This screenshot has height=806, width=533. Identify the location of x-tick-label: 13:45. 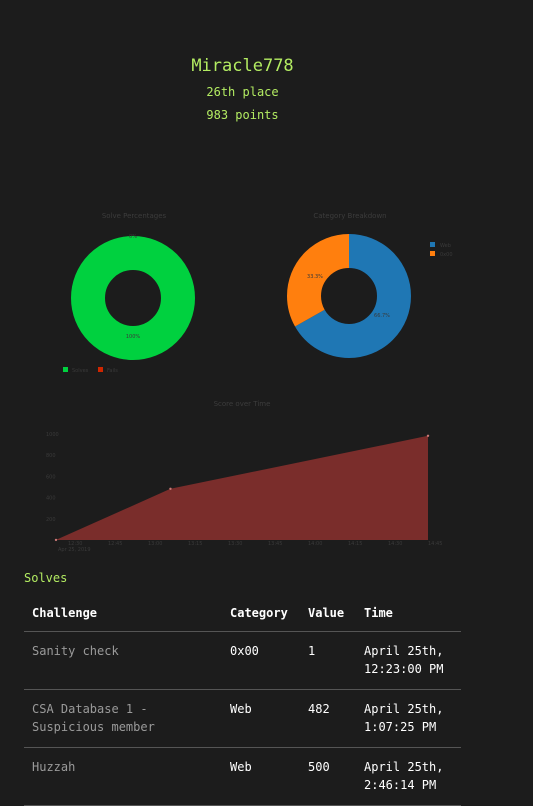
(275, 544).